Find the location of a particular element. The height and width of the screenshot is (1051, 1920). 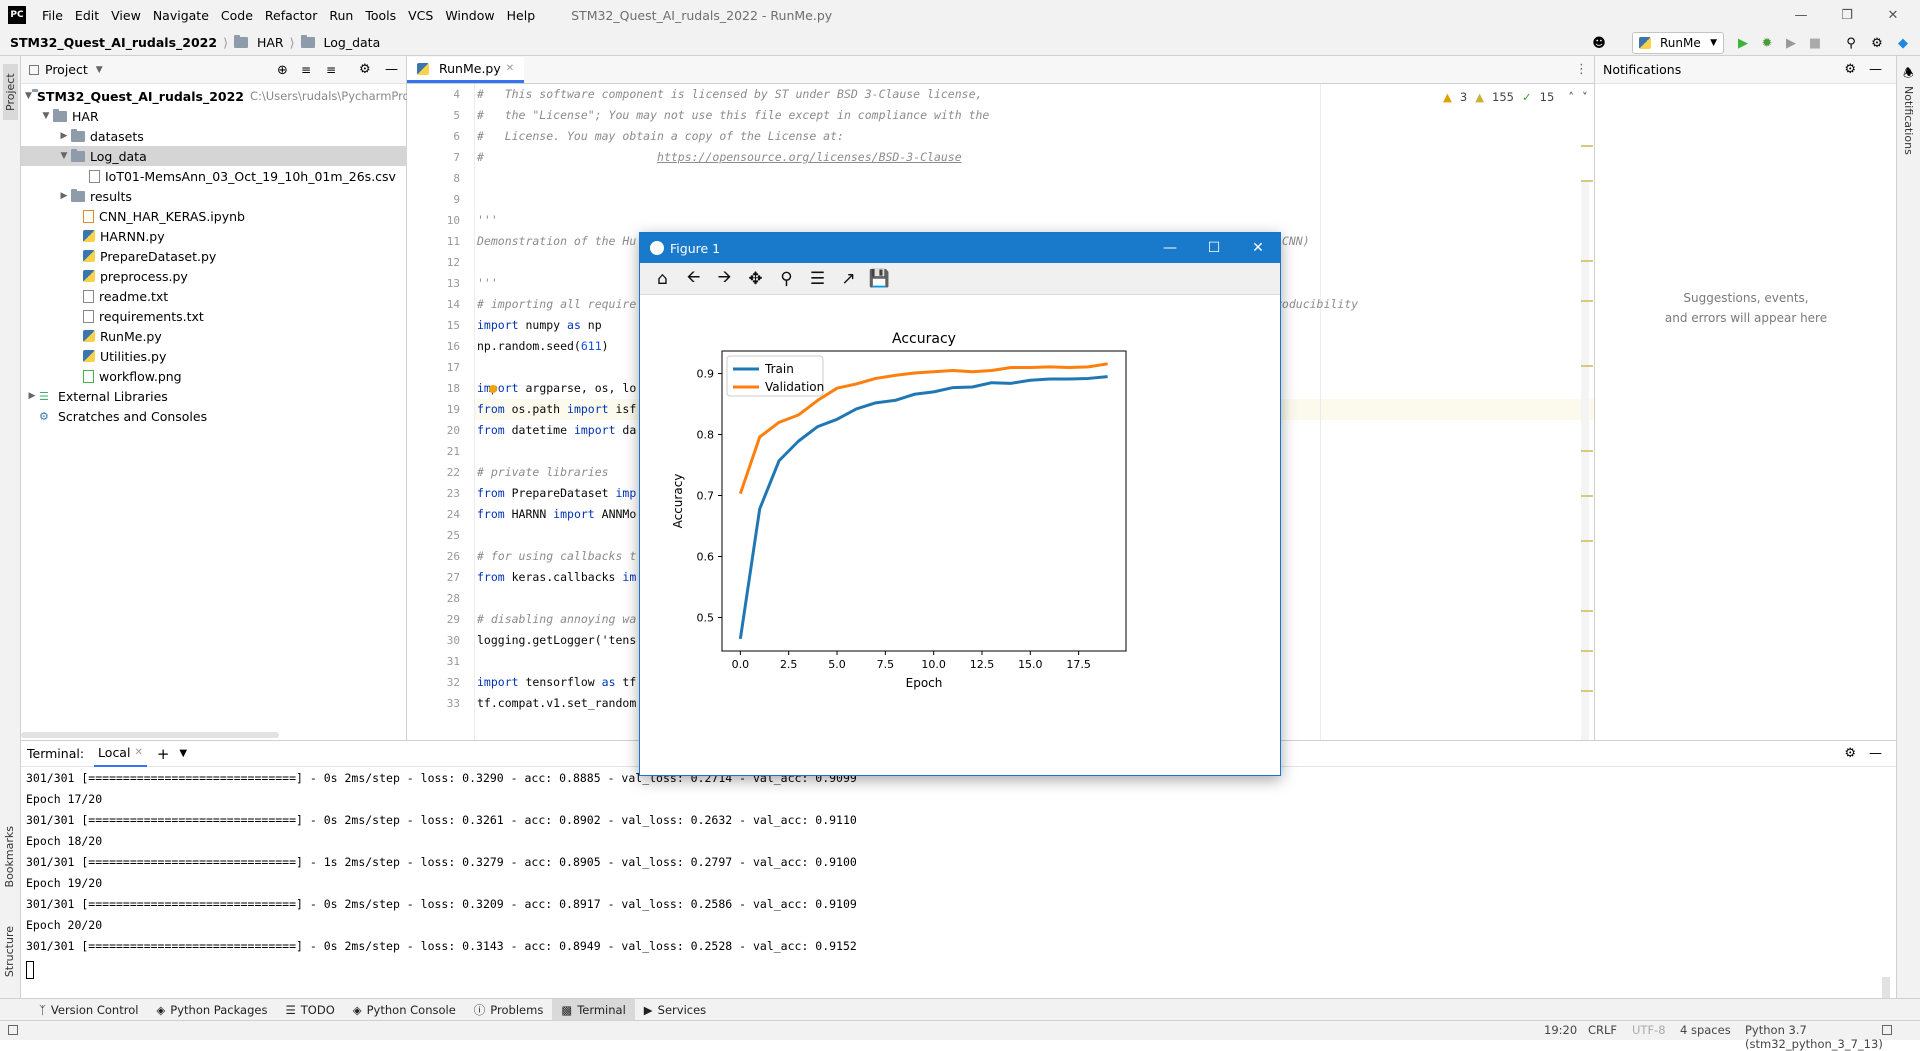

close-icon: ✕ is located at coordinates (1258, 248).